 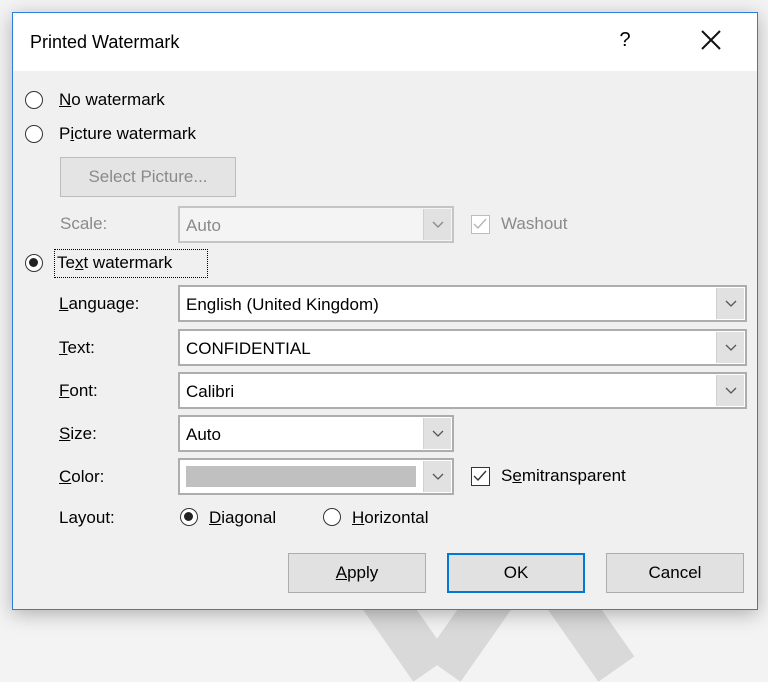 What do you see at coordinates (573, 475) in the screenshot?
I see `label-text: mitransparent` at bounding box center [573, 475].